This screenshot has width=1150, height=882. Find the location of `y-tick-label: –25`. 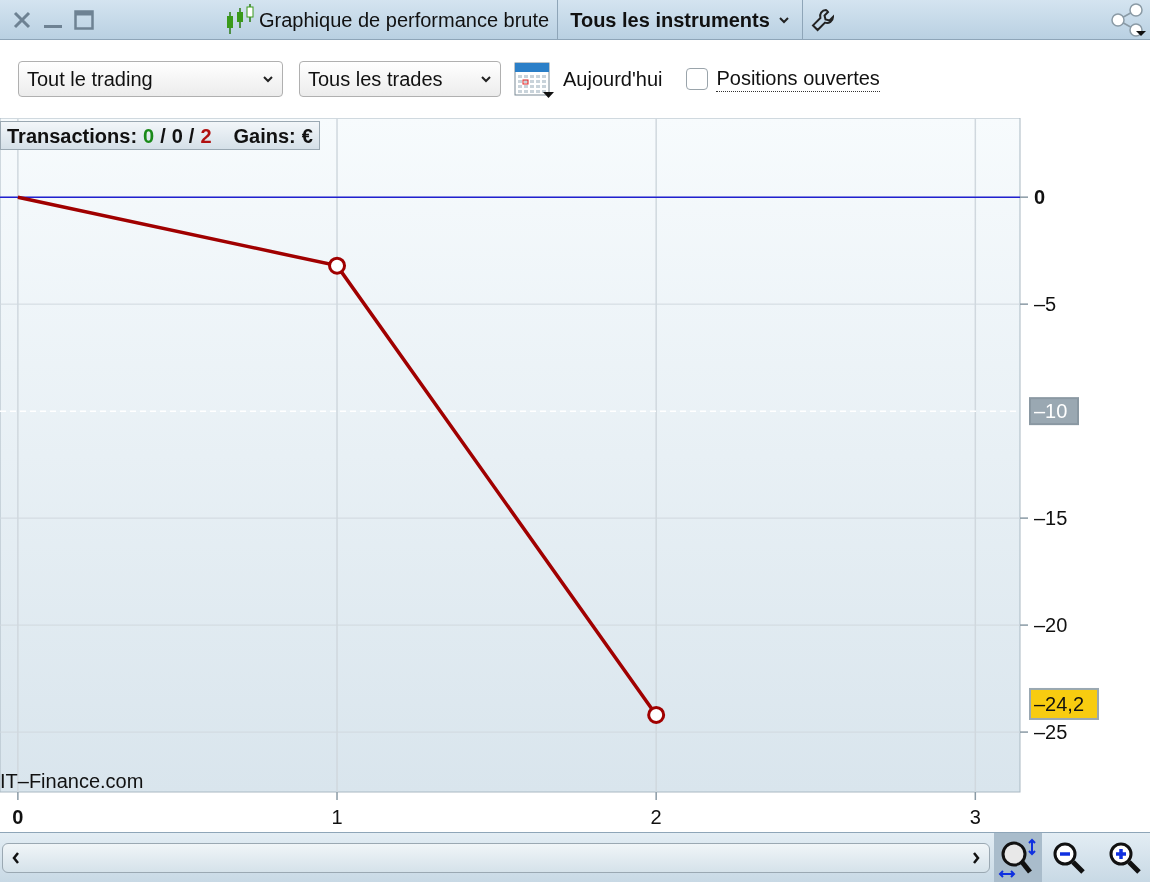

y-tick-label: –25 is located at coordinates (1051, 732).